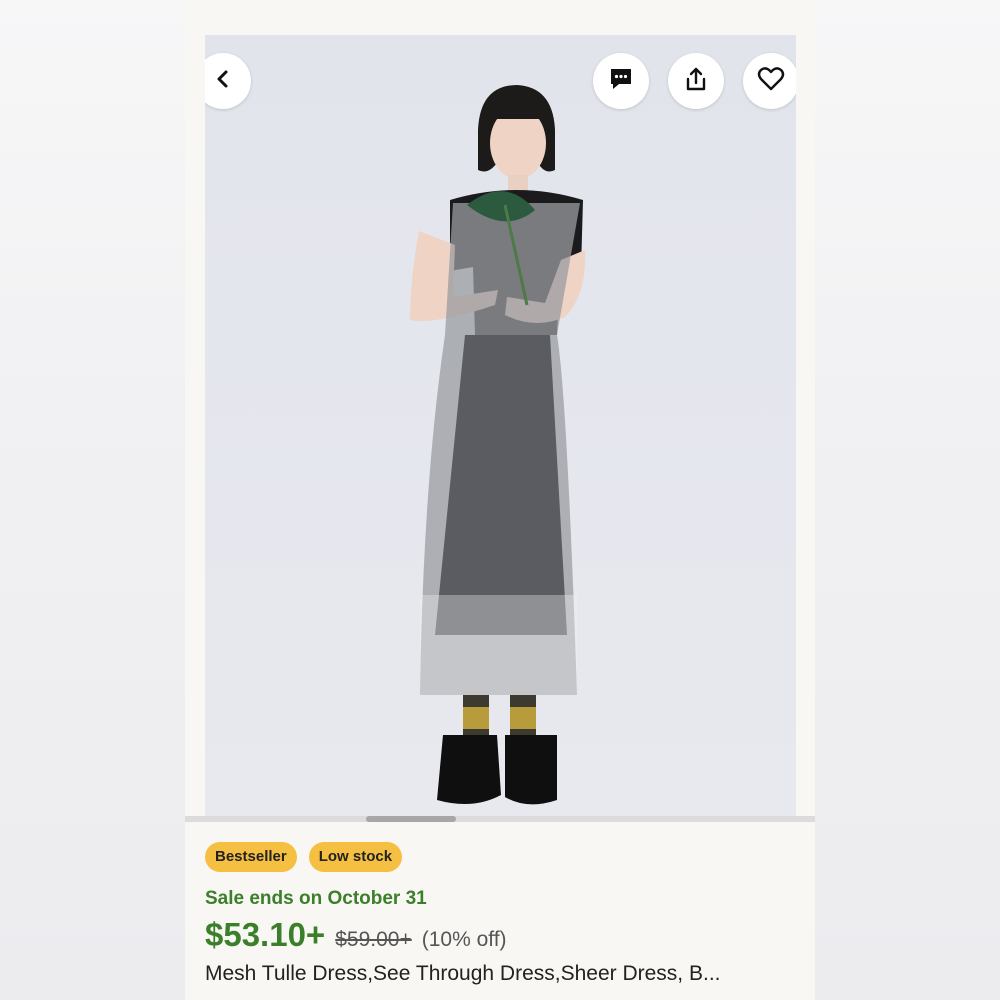  Describe the element at coordinates (304, 857) in the screenshot. I see `badge-row: Bestseller Low stock` at that location.